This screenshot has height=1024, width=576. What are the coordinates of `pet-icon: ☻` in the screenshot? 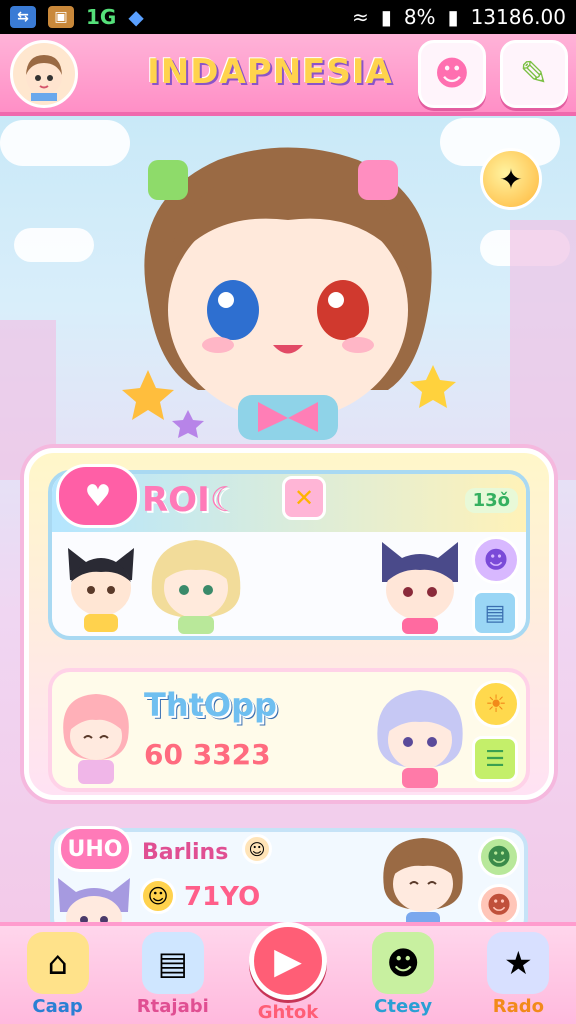 It's located at (496, 560).